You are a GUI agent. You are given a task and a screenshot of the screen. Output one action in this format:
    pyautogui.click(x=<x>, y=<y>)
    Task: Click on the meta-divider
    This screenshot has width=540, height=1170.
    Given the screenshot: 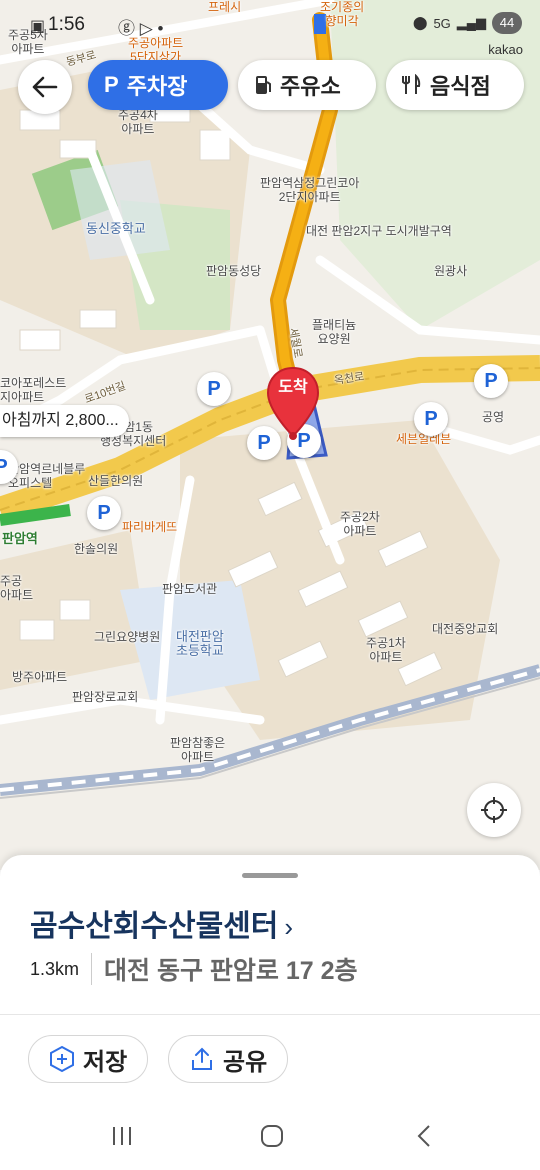 What is the action you would take?
    pyautogui.click(x=92, y=969)
    